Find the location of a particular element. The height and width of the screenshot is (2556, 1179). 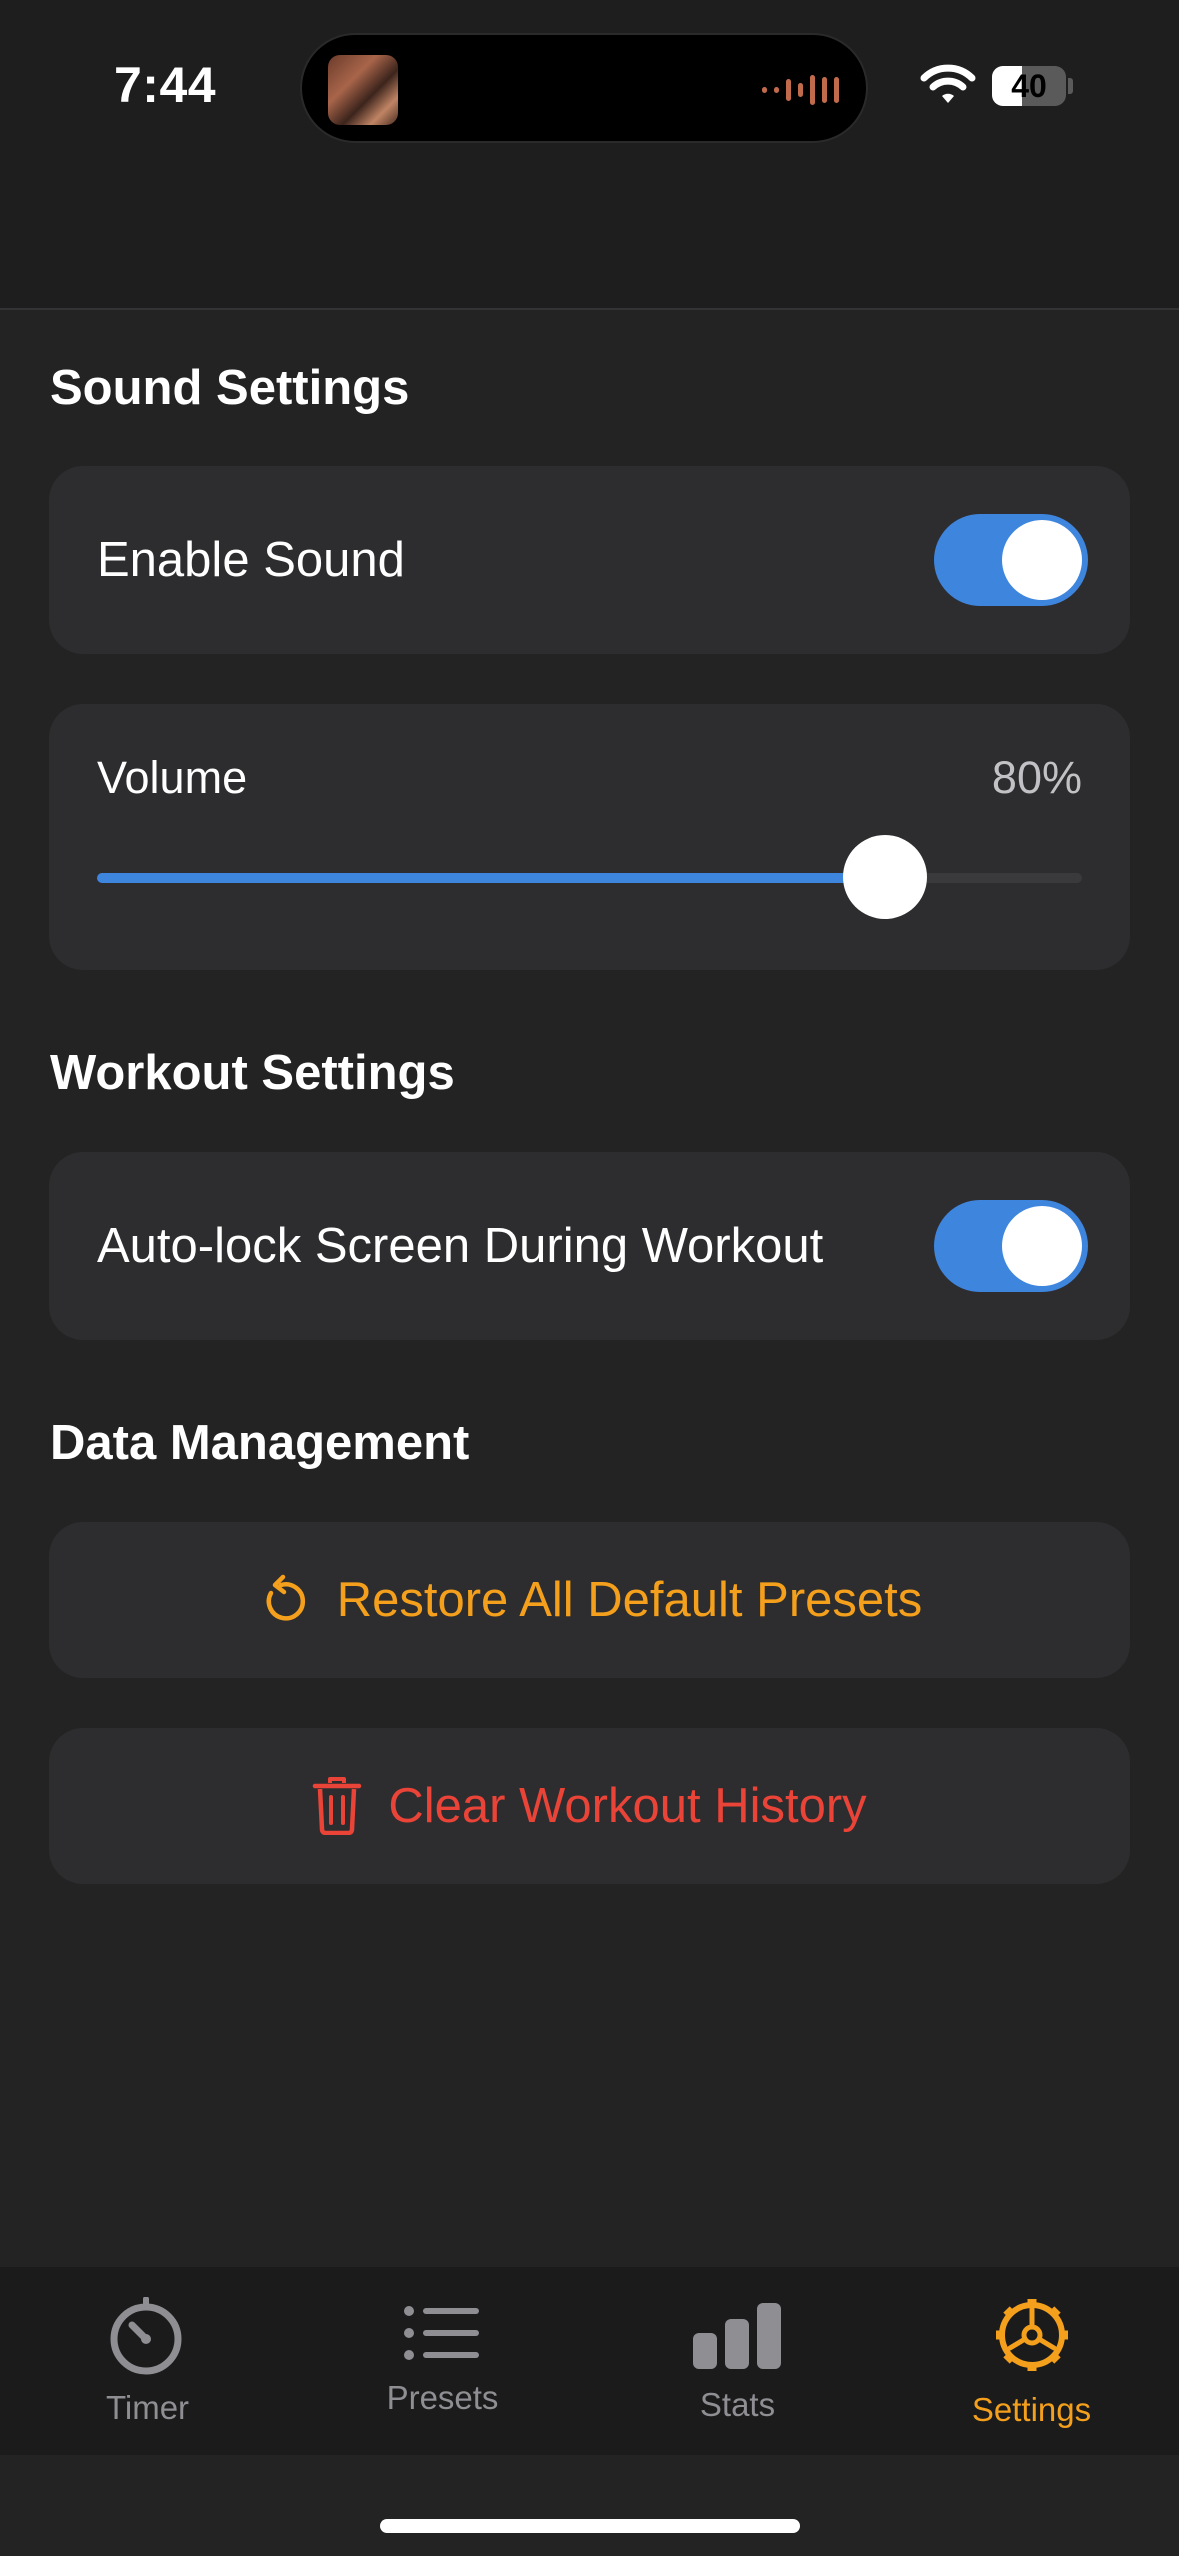

audio-waveform-icon is located at coordinates (800, 90).